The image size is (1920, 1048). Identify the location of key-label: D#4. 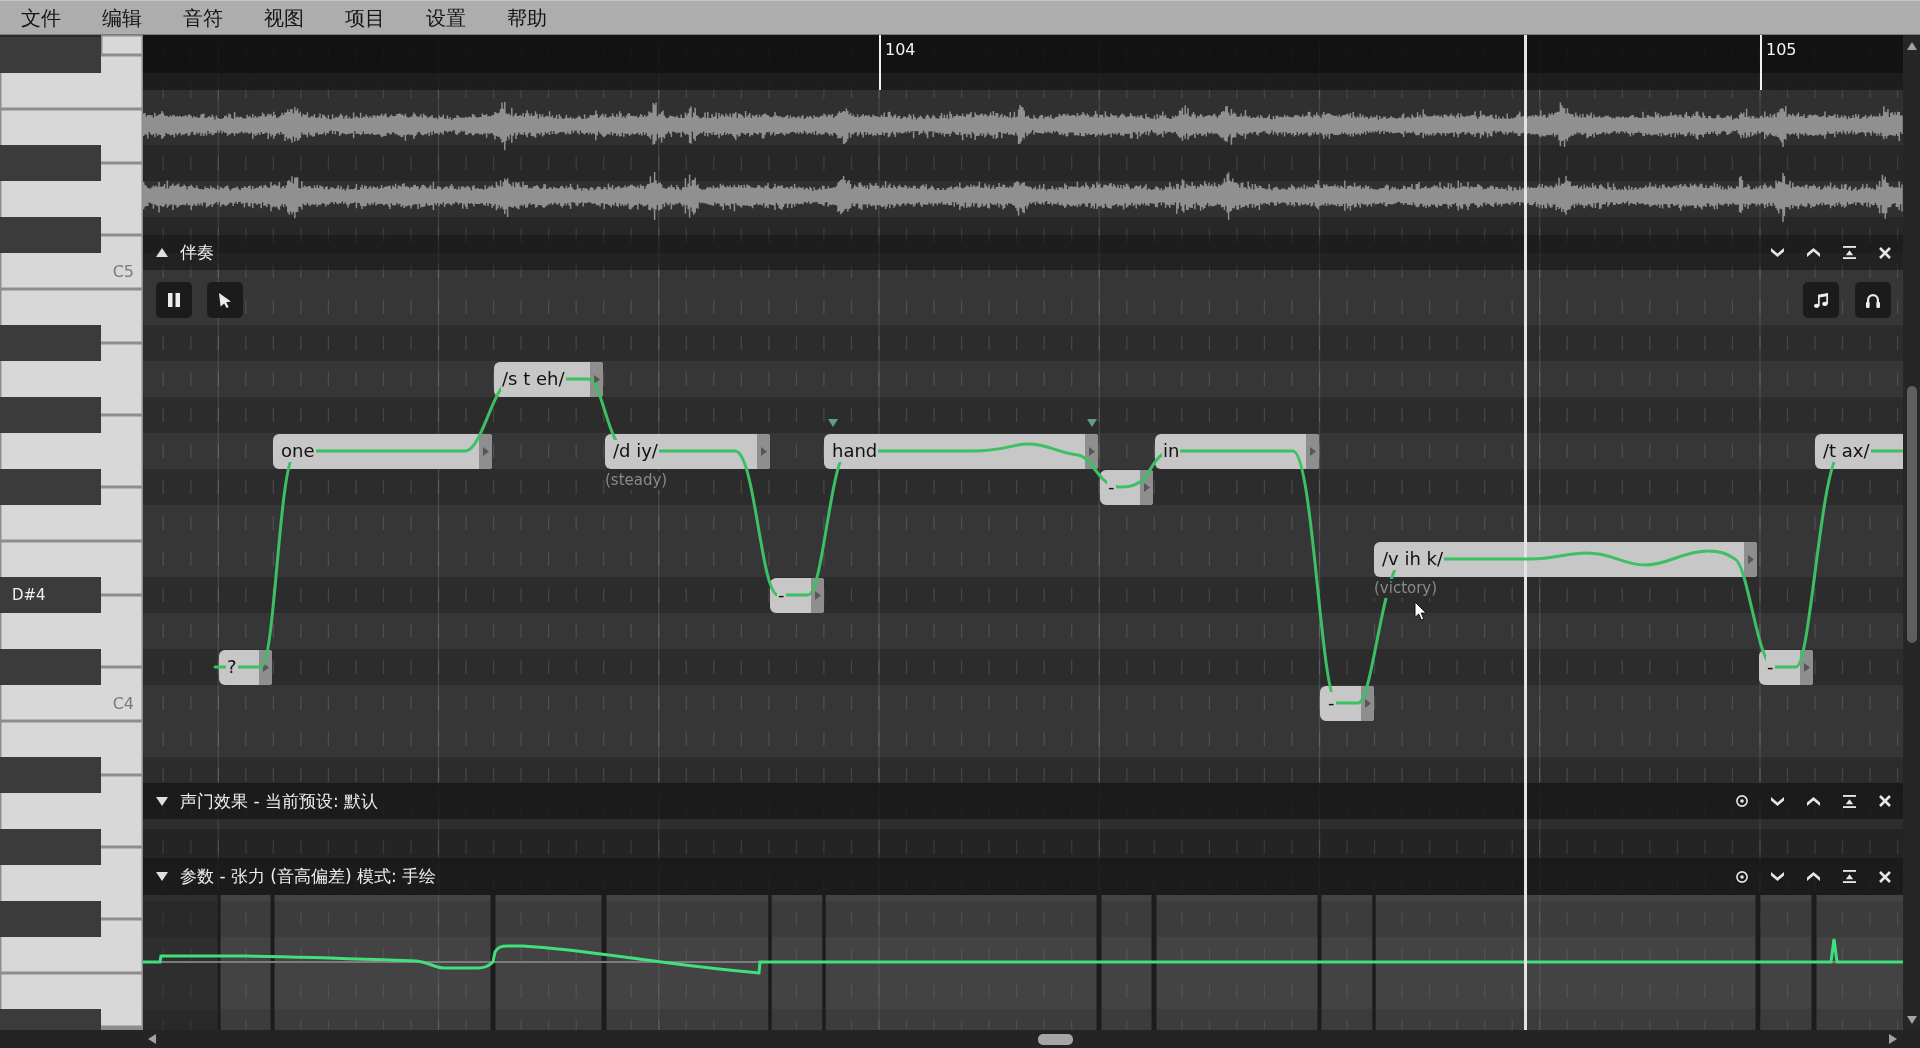
(29, 595).